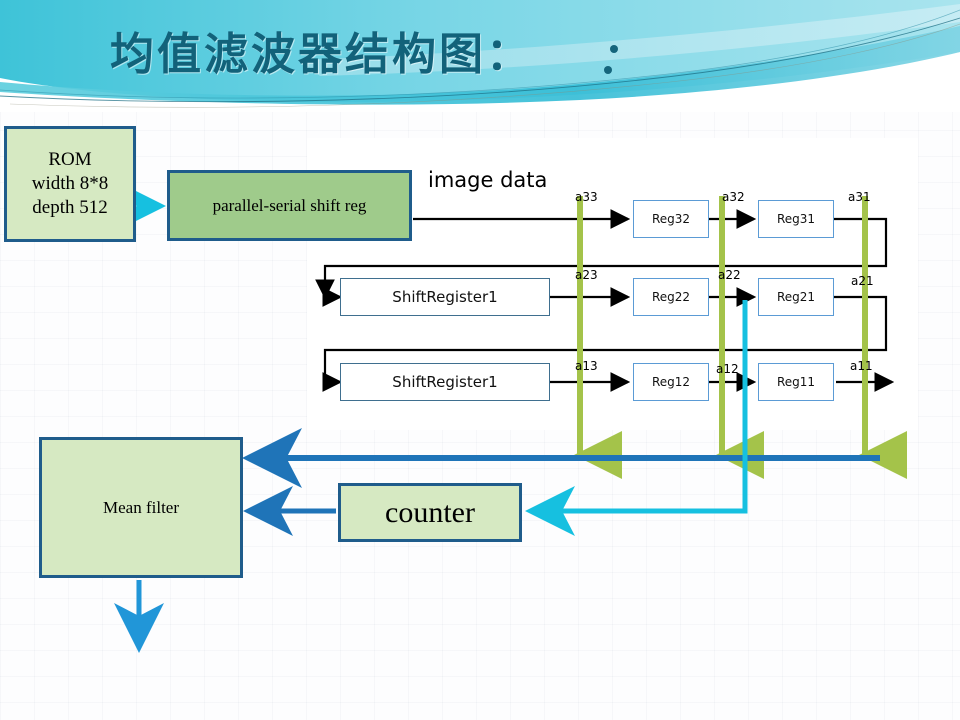 The image size is (960, 720). I want to click on clock-line-to-counter, so click(636, 418).